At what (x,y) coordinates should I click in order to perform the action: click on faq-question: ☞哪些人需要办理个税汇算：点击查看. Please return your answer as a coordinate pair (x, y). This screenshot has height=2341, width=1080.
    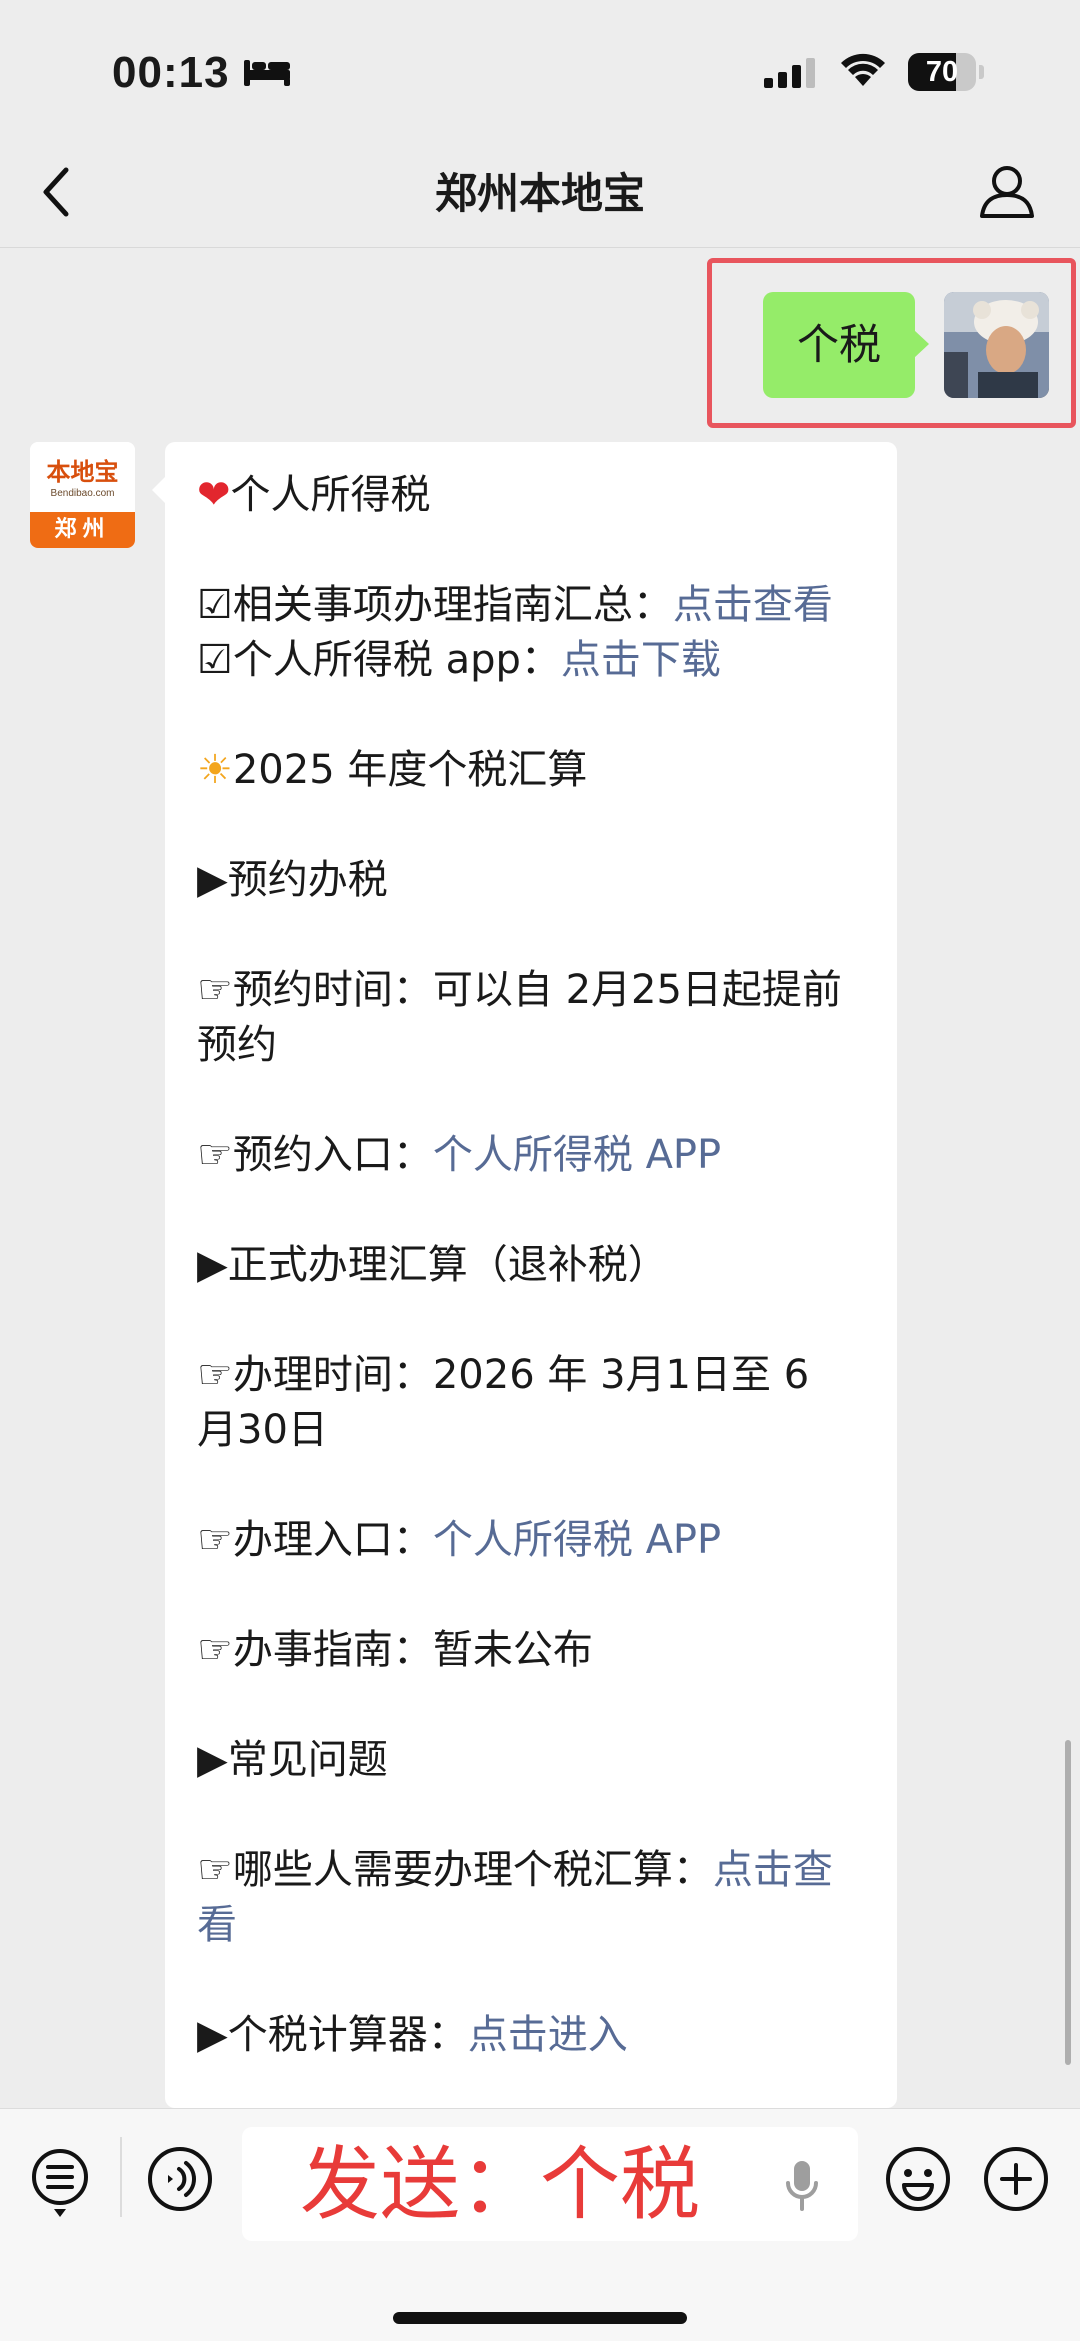
    Looking at the image, I should click on (515, 1897).